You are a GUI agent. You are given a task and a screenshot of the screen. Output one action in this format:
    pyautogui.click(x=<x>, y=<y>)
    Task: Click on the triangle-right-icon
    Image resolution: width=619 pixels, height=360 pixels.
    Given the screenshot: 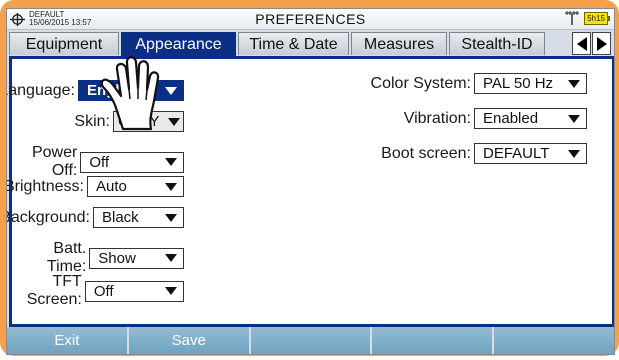 What is the action you would take?
    pyautogui.click(x=601, y=43)
    